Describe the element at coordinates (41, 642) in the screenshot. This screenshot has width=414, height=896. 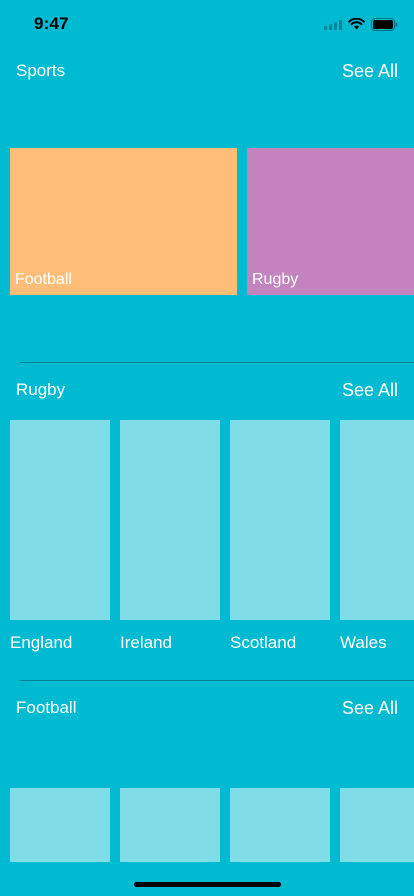
I see `team-label-england: England` at that location.